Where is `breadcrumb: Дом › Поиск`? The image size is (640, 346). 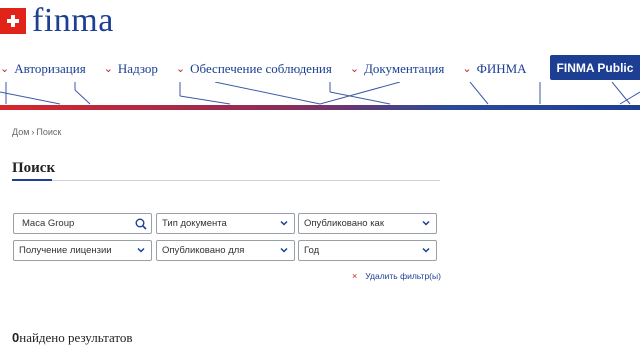 breadcrumb: Дом › Поиск is located at coordinates (36, 132).